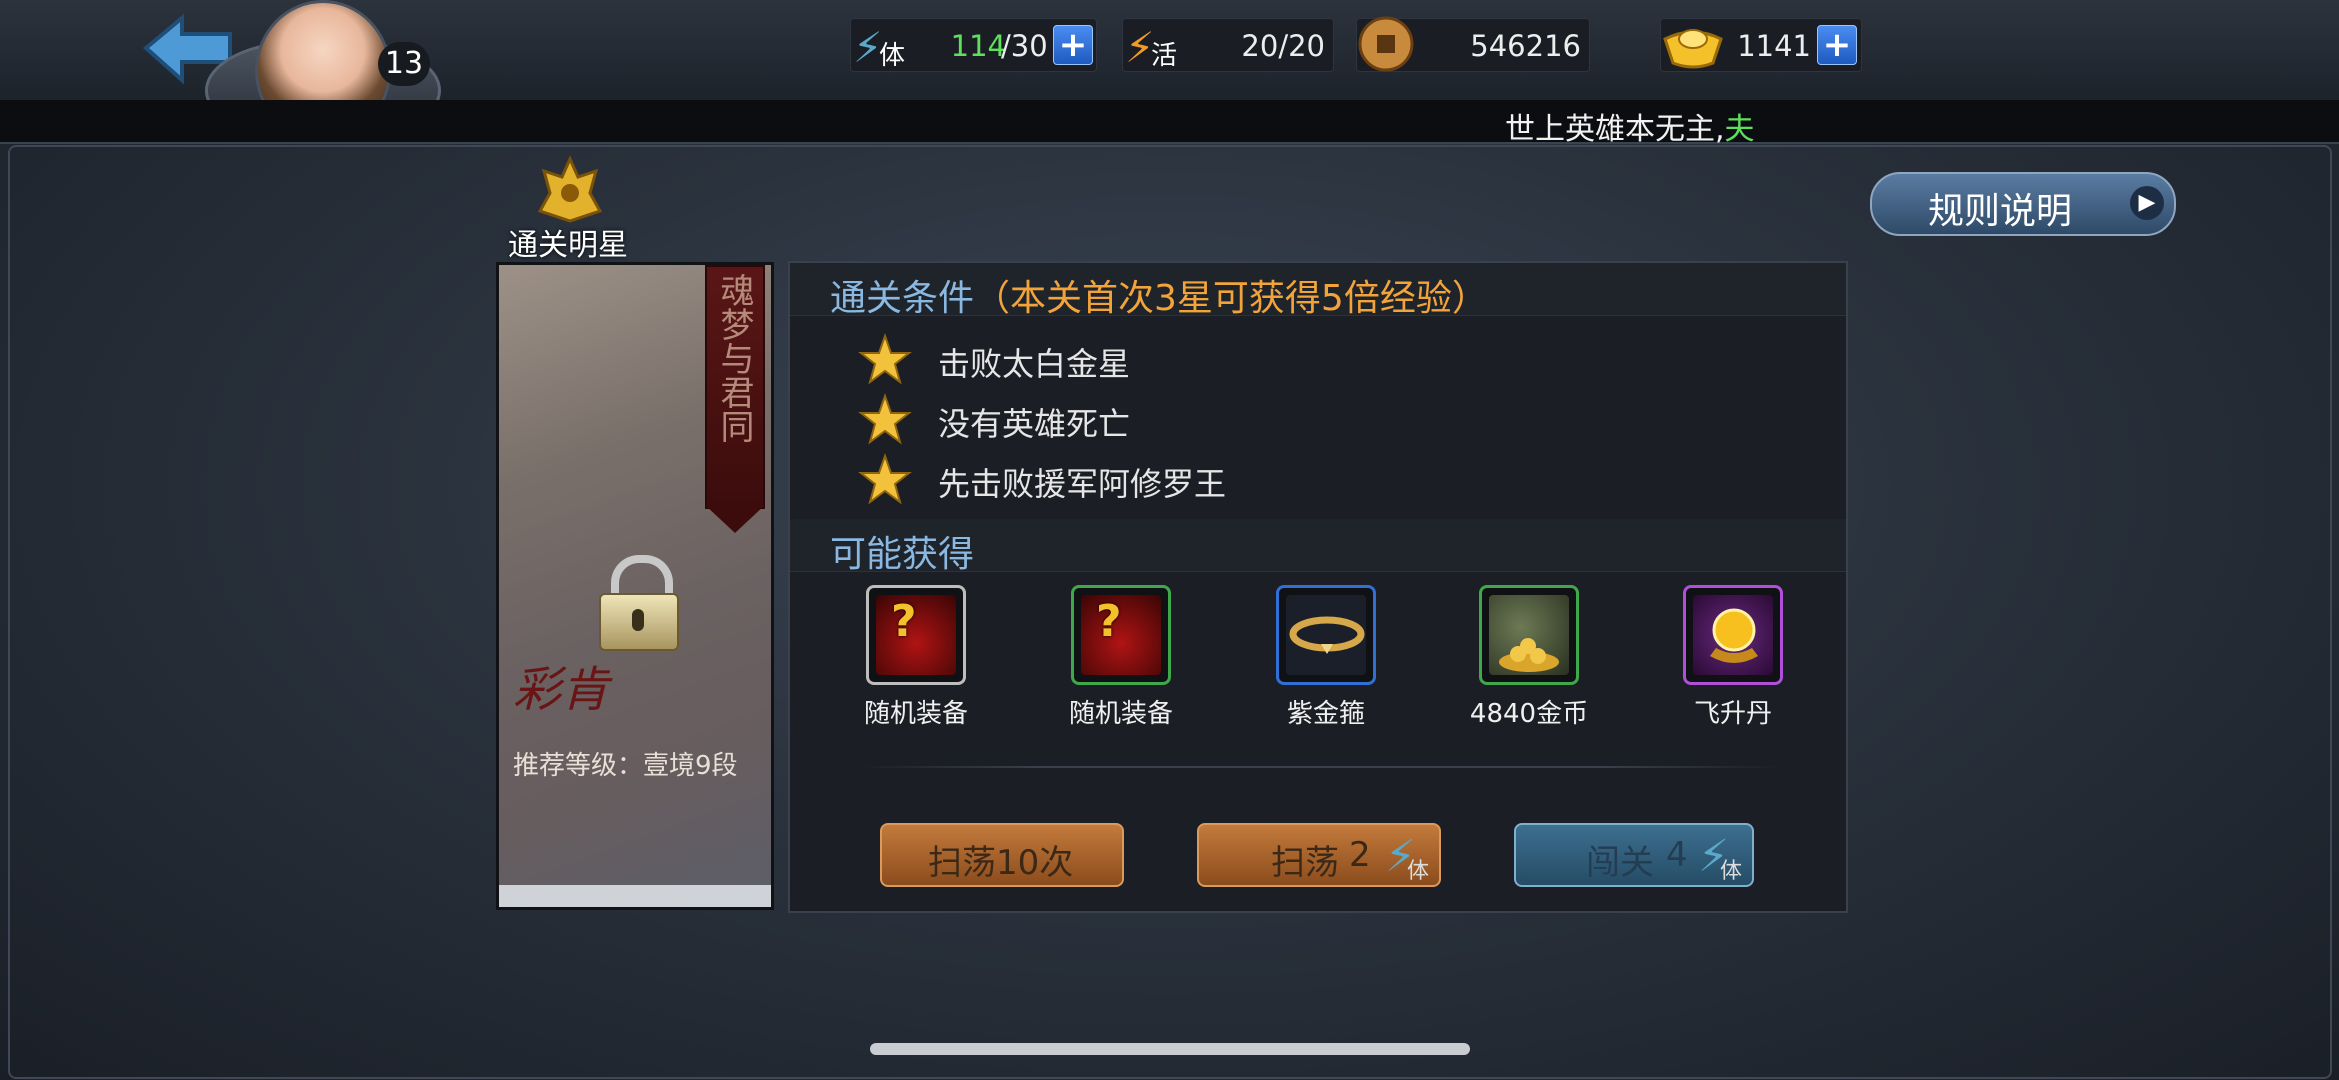  I want to click on conditions-title-text: 通关条件, so click(902, 298).